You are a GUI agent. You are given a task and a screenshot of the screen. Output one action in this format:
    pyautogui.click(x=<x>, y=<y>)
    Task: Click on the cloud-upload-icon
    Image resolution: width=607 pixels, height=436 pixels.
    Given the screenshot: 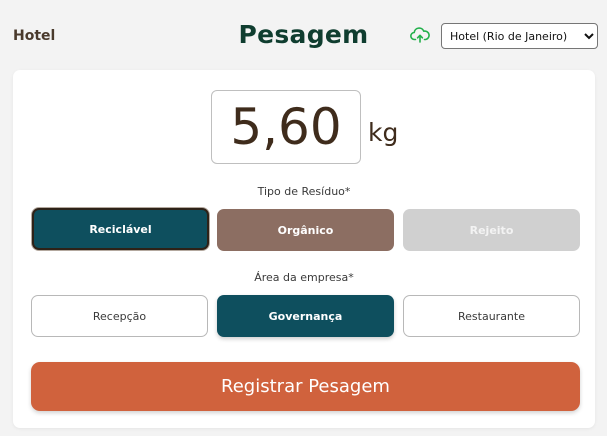 What is the action you would take?
    pyautogui.click(x=420, y=35)
    